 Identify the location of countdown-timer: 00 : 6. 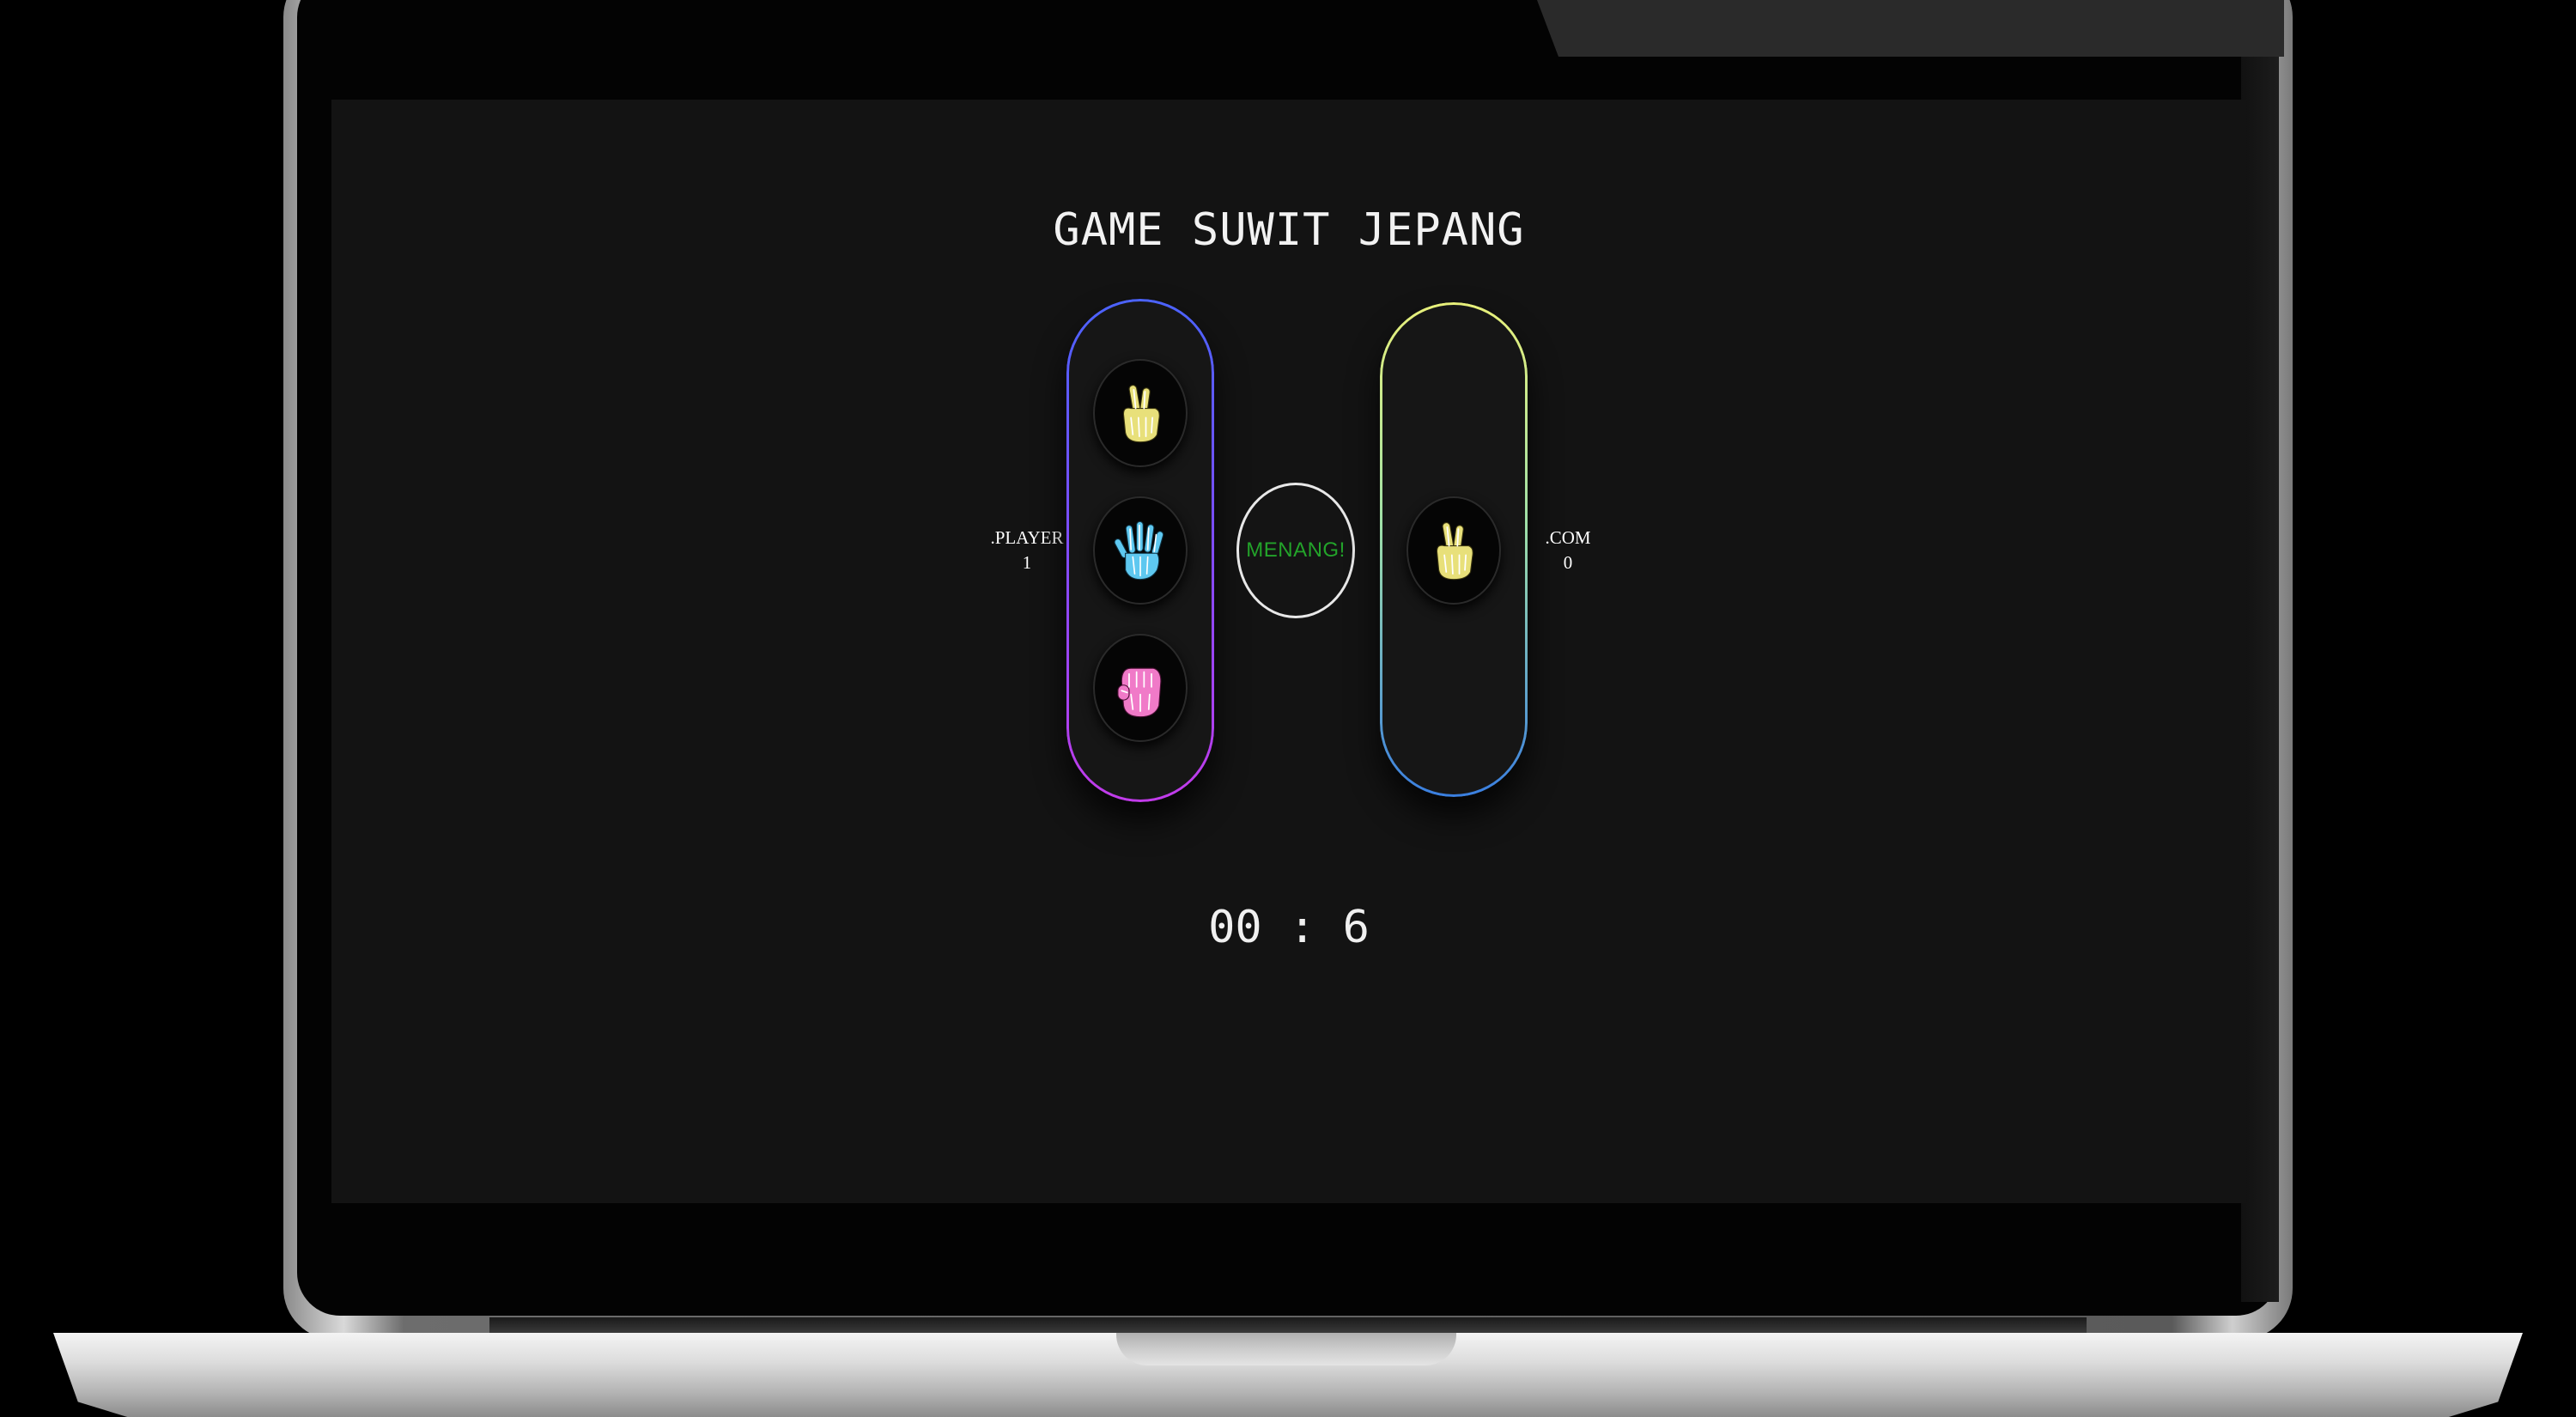
(1289, 927).